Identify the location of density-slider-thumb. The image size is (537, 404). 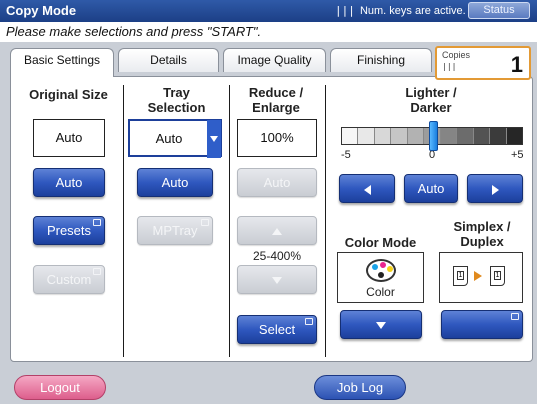
(433, 136).